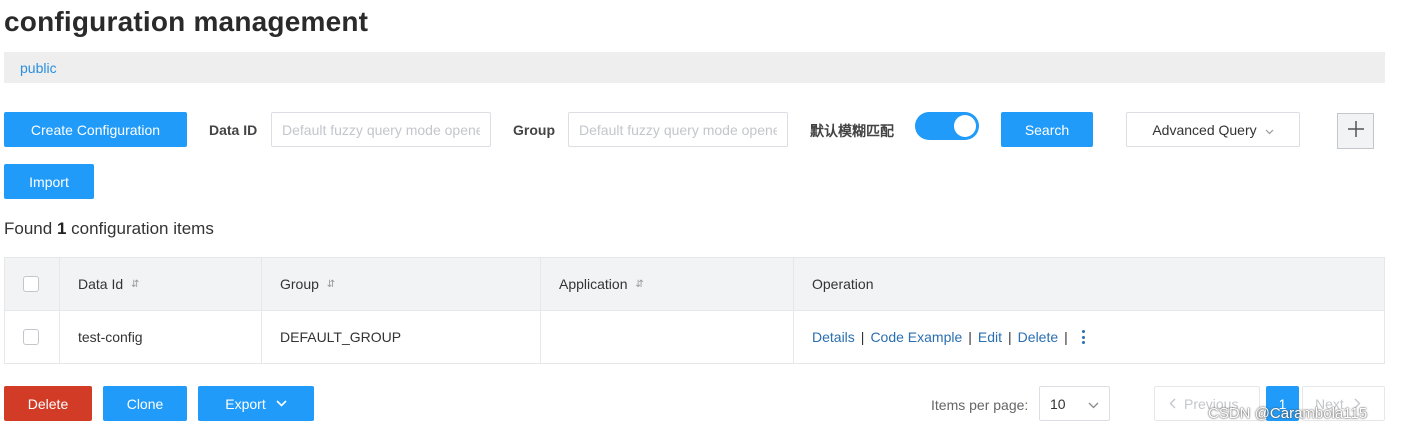 This screenshot has width=1406, height=430. Describe the element at coordinates (38, 68) in the screenshot. I see `namespace-public-link: public` at that location.